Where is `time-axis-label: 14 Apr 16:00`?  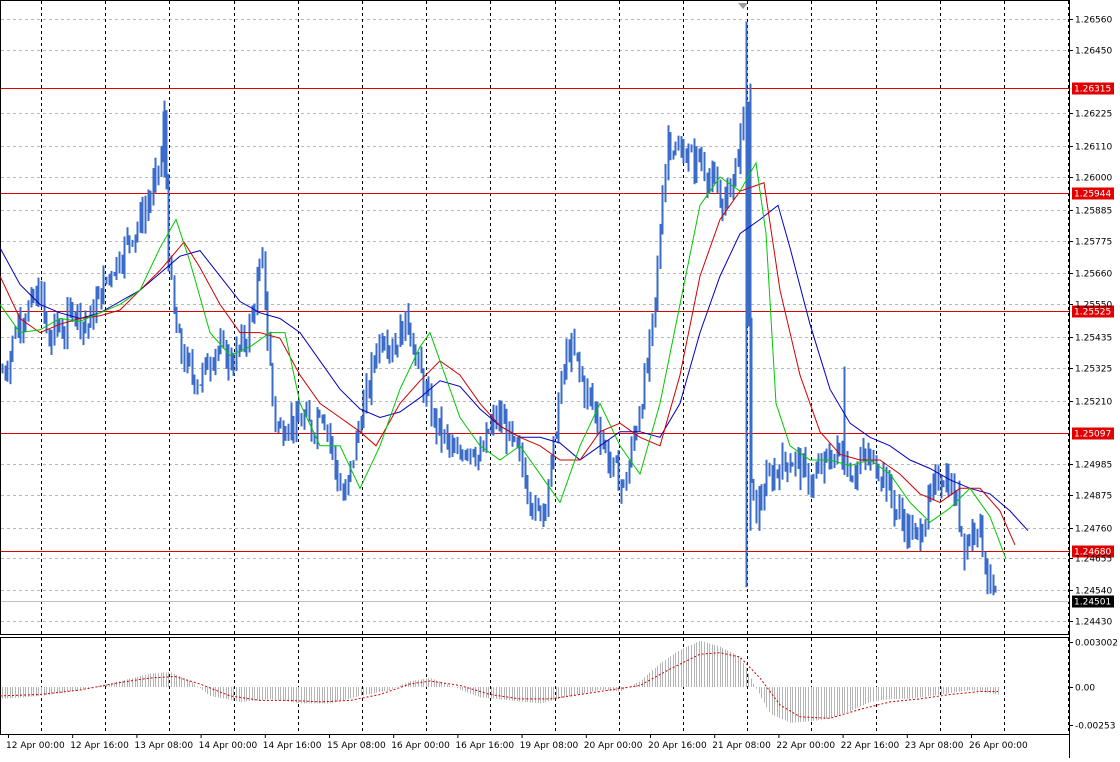
time-axis-label: 14 Apr 16:00 is located at coordinates (292, 746).